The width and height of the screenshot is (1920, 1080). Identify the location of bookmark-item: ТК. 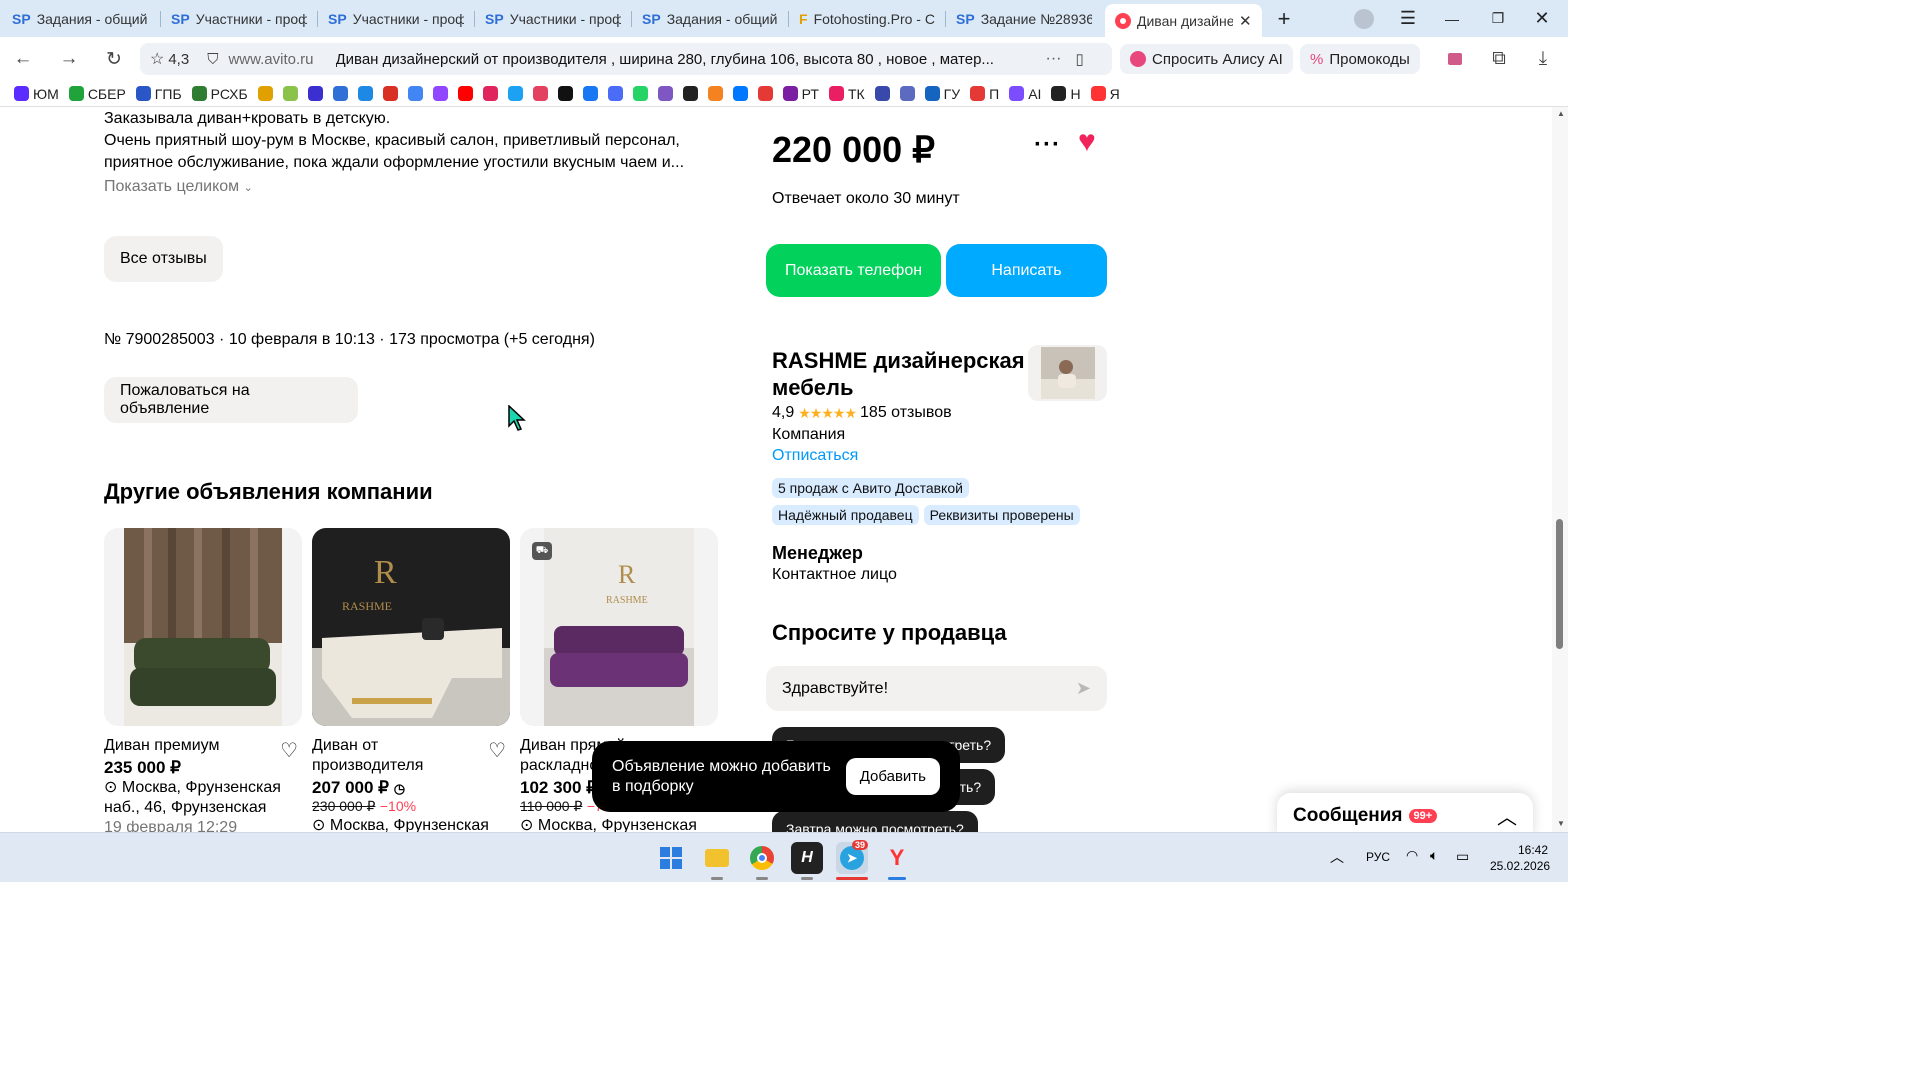
(846, 94).